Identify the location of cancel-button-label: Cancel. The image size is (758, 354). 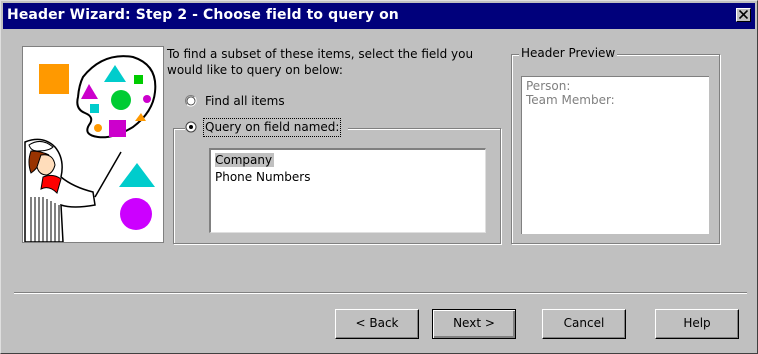
(584, 323).